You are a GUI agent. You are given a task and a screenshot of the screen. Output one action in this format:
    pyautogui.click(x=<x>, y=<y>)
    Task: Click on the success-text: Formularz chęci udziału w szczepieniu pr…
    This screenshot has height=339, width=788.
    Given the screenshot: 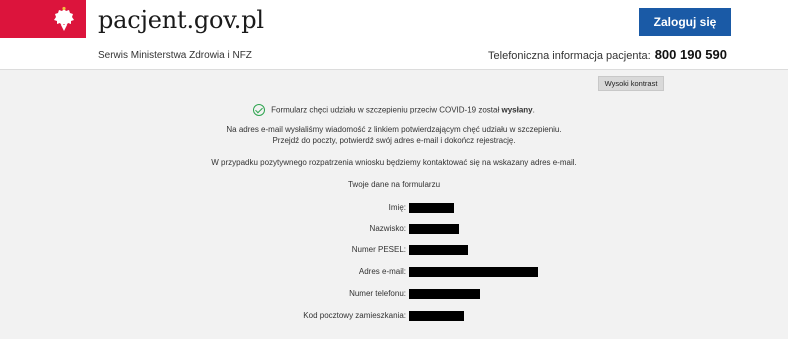 What is the action you would take?
    pyautogui.click(x=403, y=110)
    